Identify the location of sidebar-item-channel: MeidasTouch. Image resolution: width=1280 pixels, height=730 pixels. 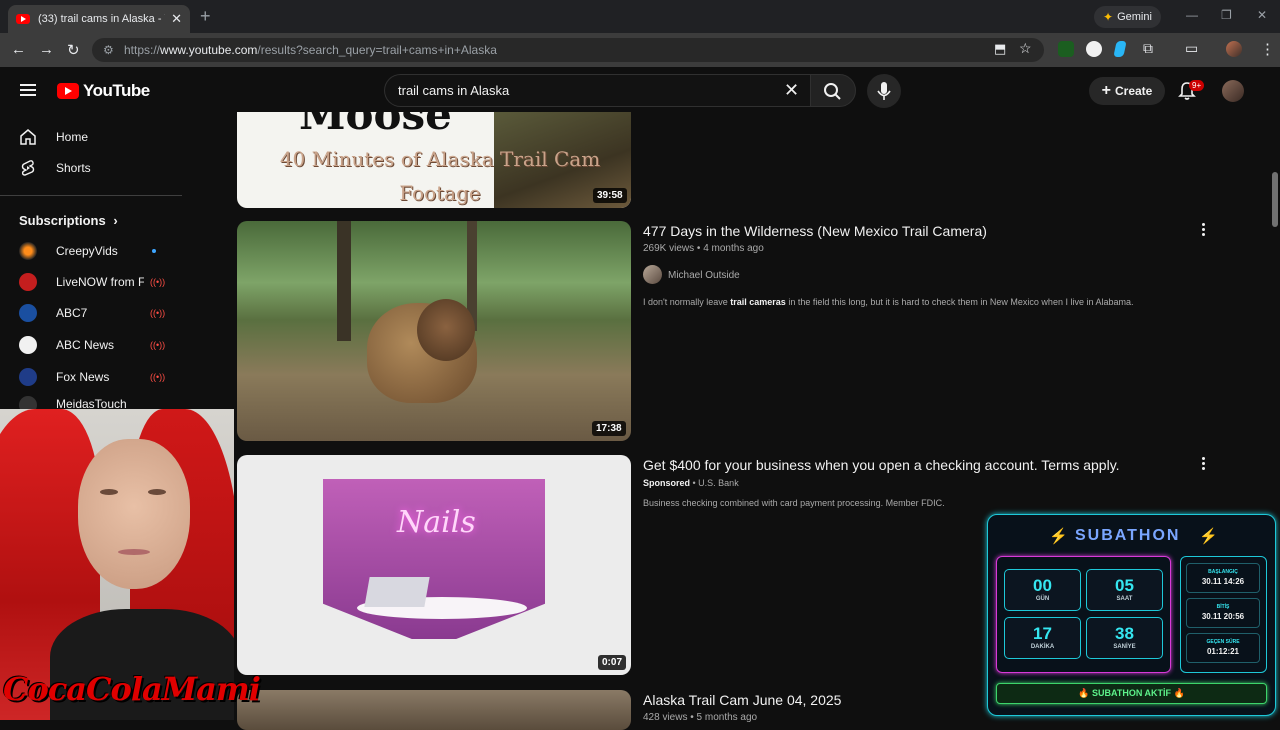
(91, 402).